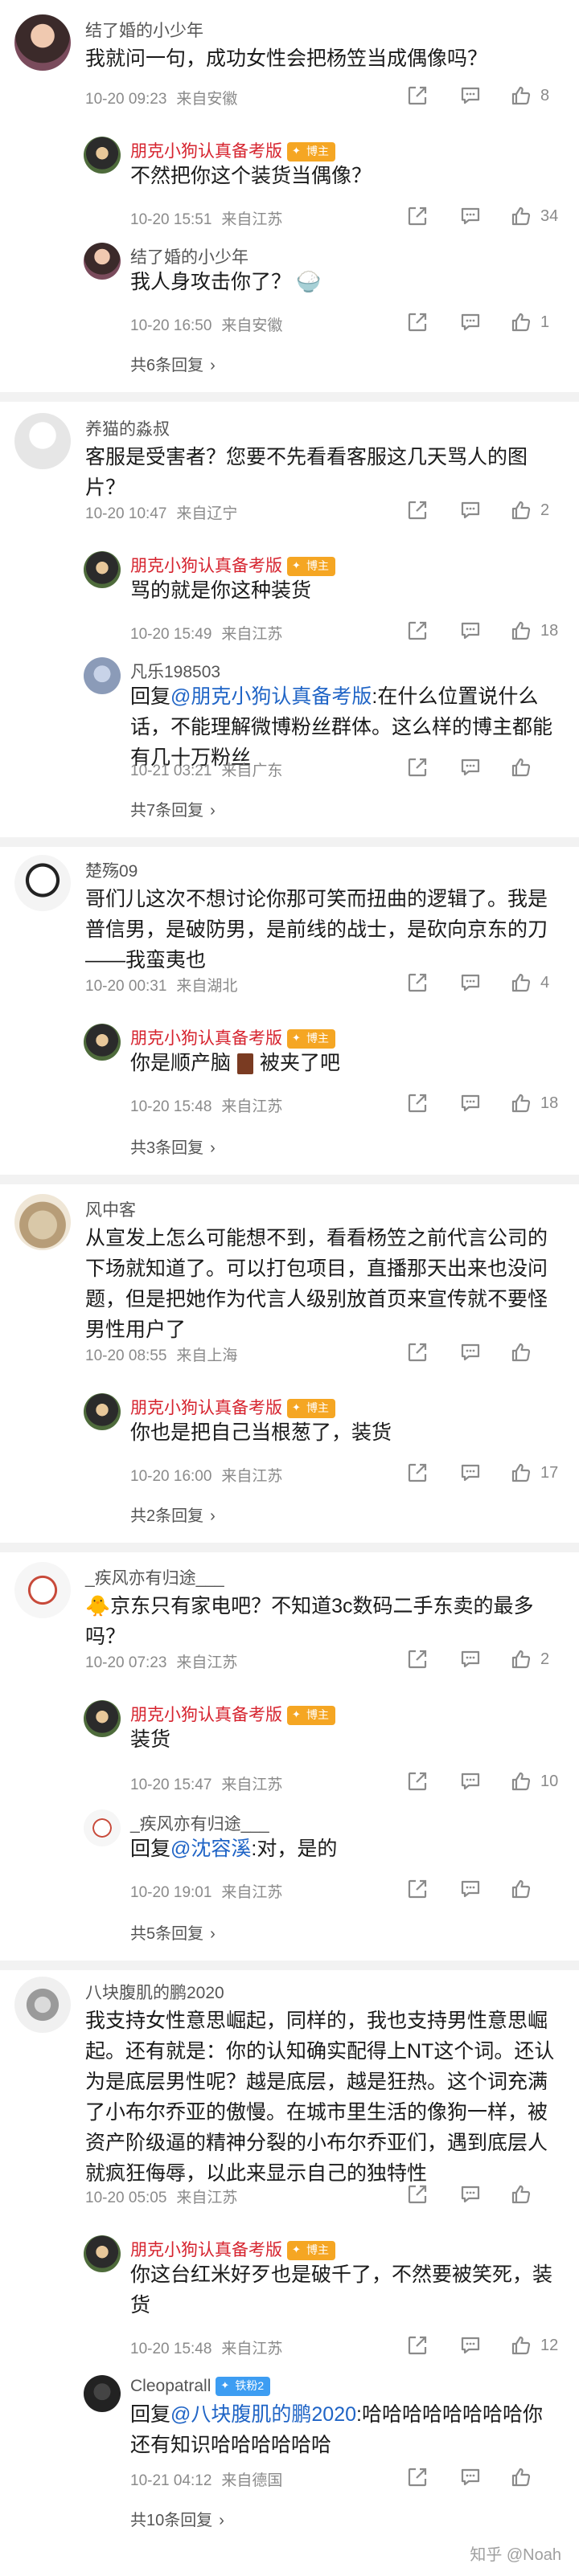 Image resolution: width=579 pixels, height=2576 pixels. I want to click on author-badge: 博主, so click(311, 2251).